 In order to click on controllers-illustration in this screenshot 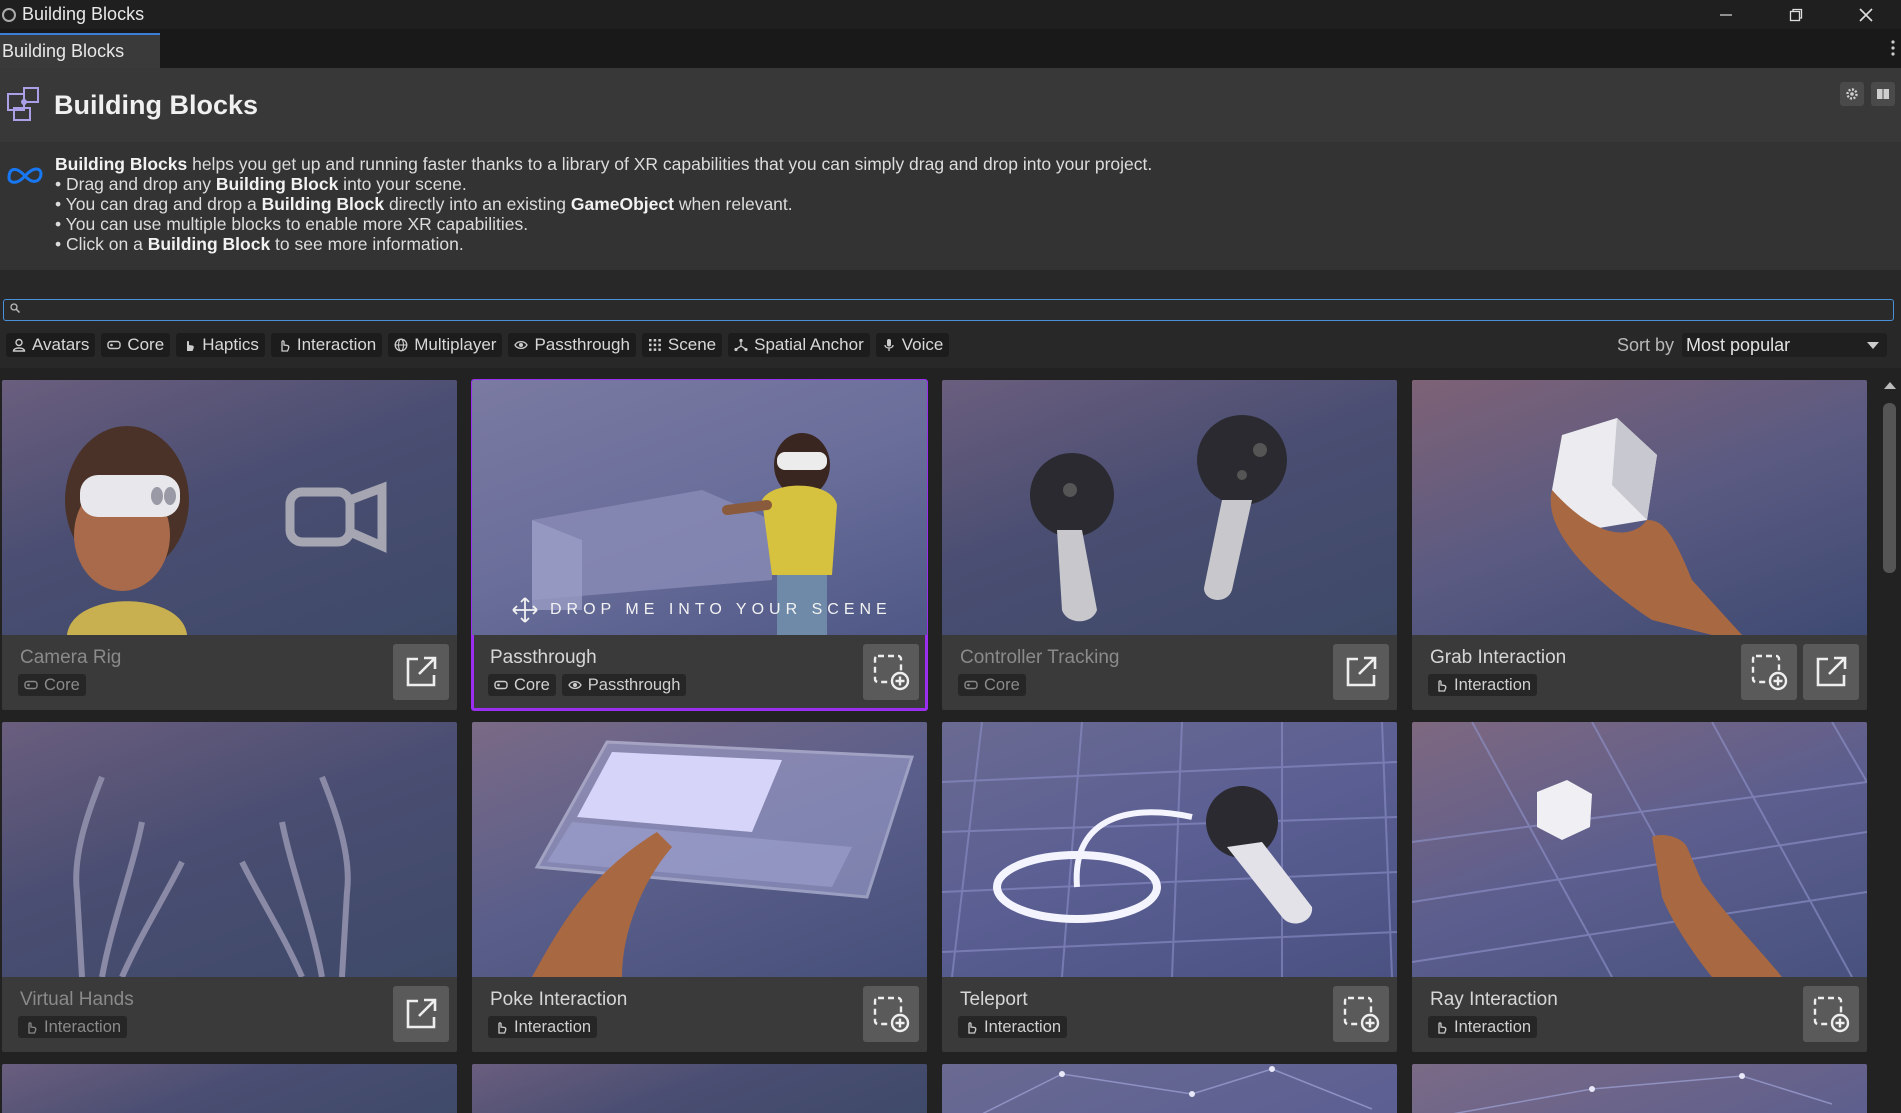, I will do `click(1158, 518)`.